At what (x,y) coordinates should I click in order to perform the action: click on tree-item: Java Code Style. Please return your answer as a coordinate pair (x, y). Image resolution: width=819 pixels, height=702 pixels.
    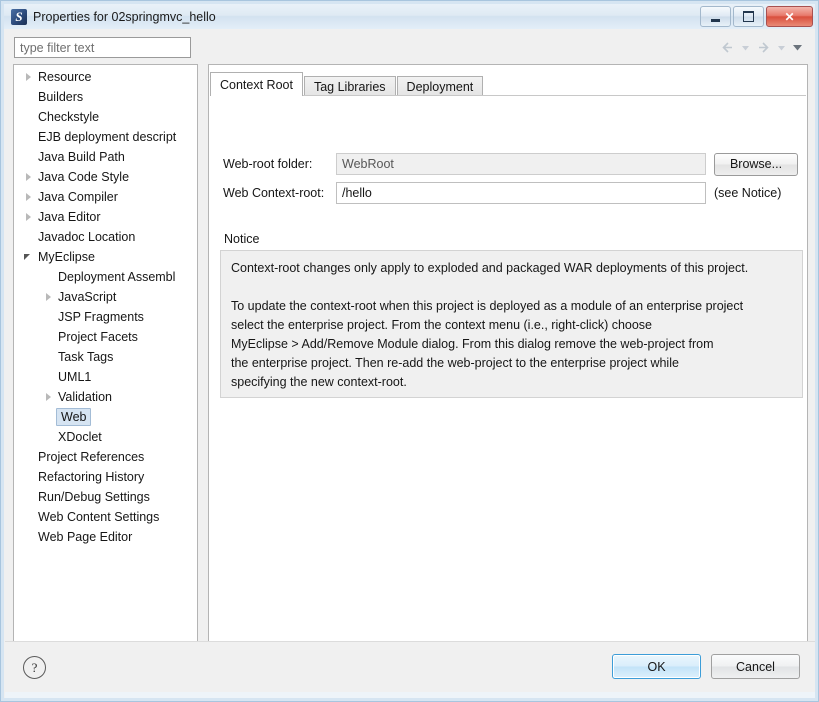
    Looking at the image, I should click on (105, 177).